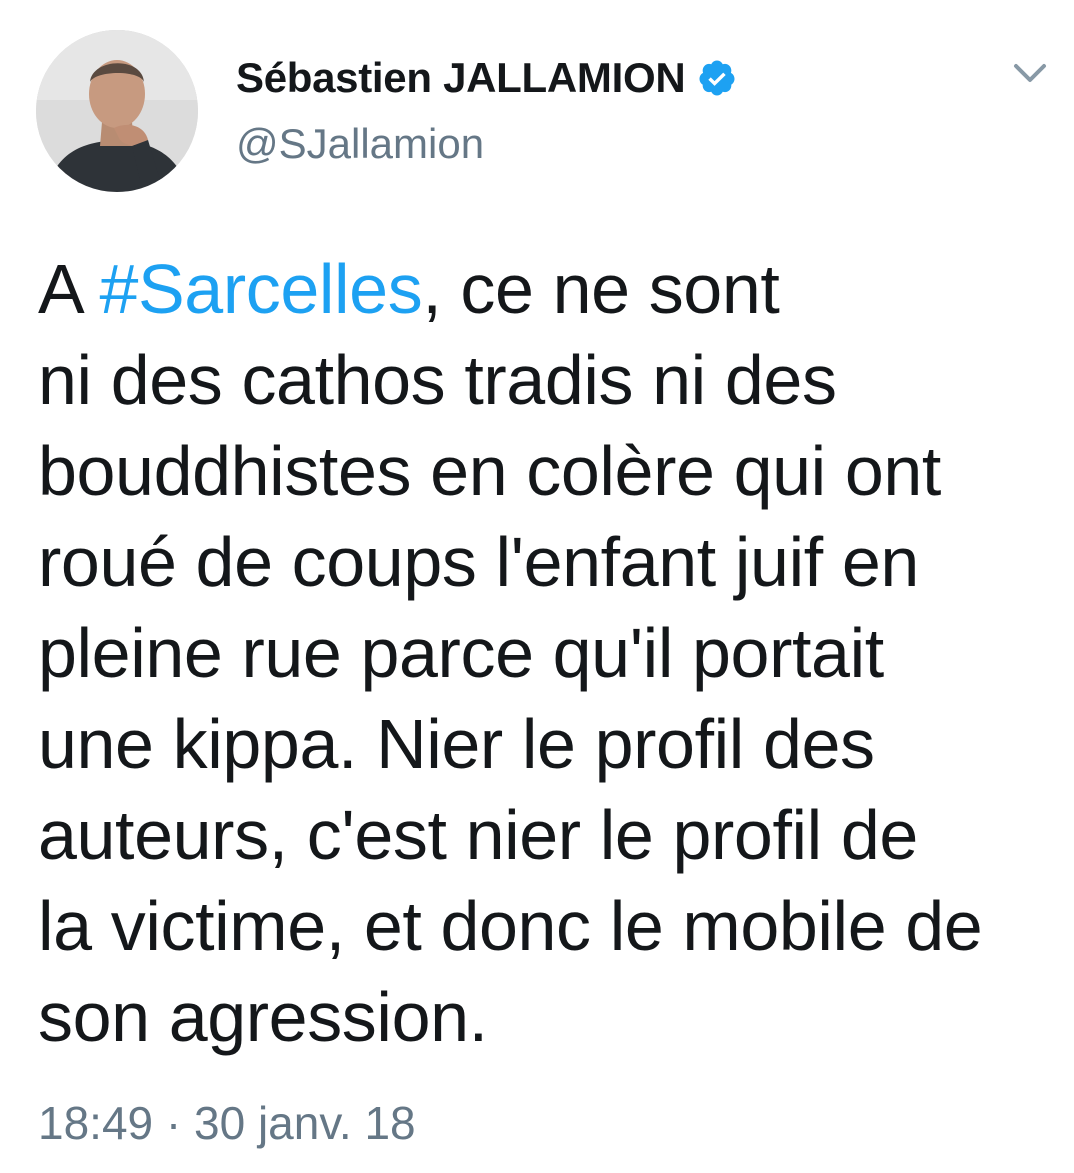 Image resolution: width=1074 pixels, height=1173 pixels. Describe the element at coordinates (478, 835) in the screenshot. I see `tweet-line: auteurs, c'est nier le profil de` at that location.